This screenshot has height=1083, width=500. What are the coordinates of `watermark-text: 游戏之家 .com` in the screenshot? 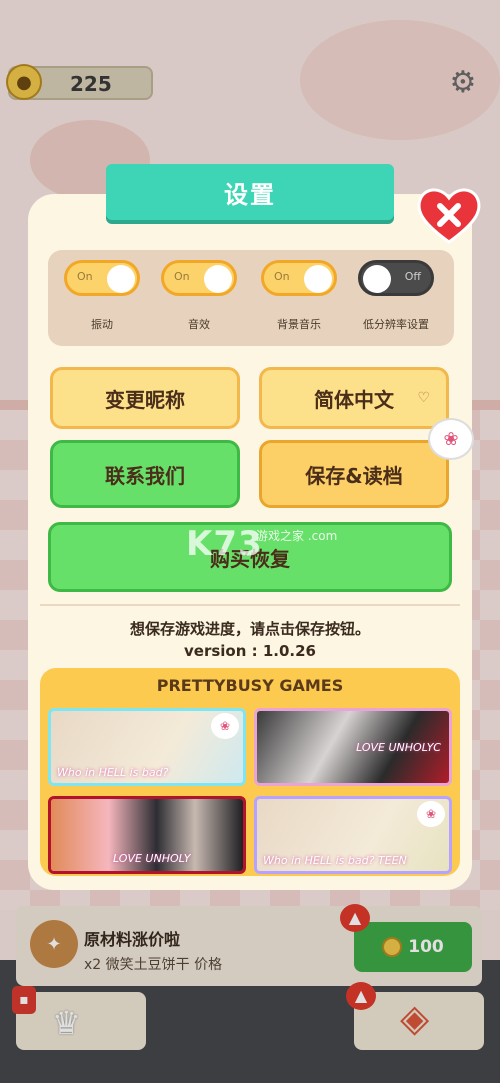 It's located at (297, 536).